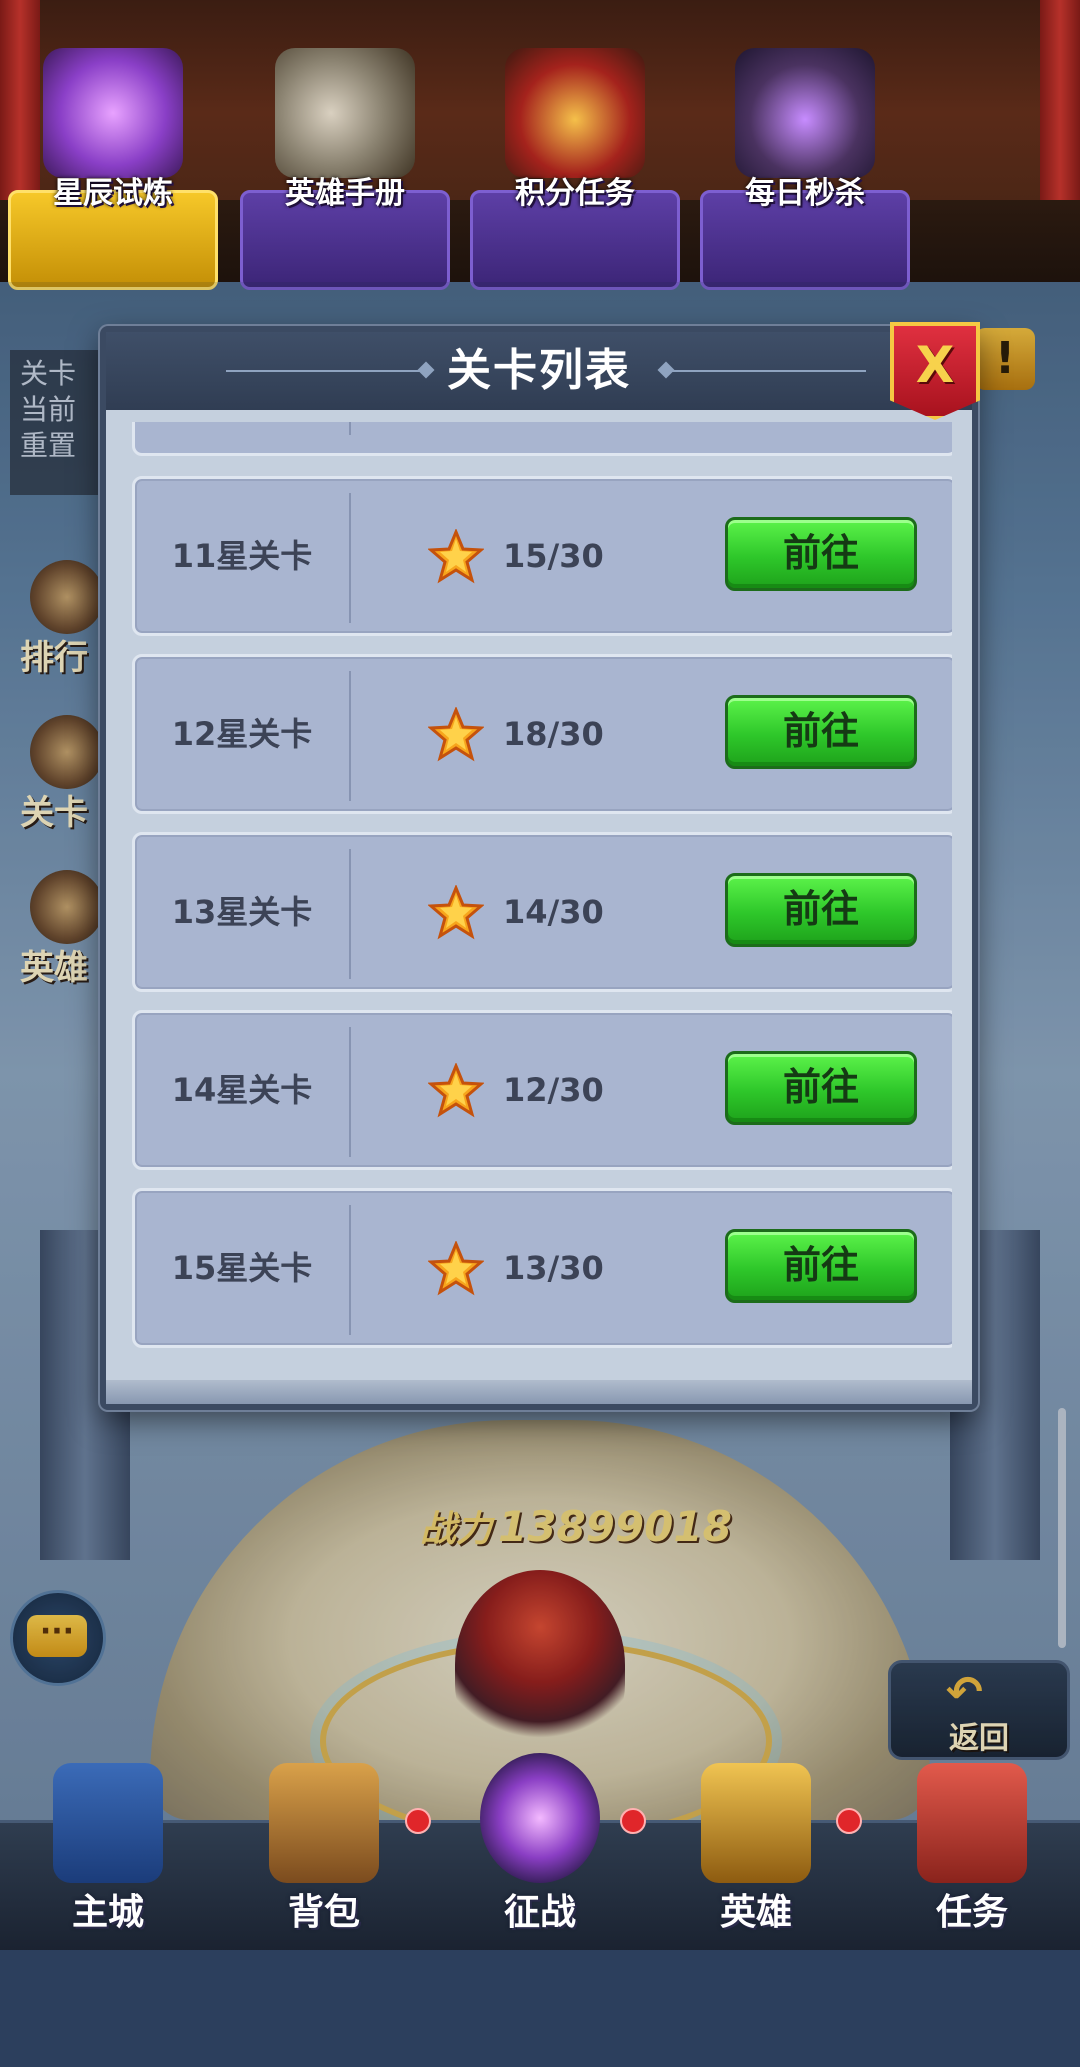 Image resolution: width=1080 pixels, height=2067 pixels. I want to click on nav-main-city: 主城, so click(108, 1858).